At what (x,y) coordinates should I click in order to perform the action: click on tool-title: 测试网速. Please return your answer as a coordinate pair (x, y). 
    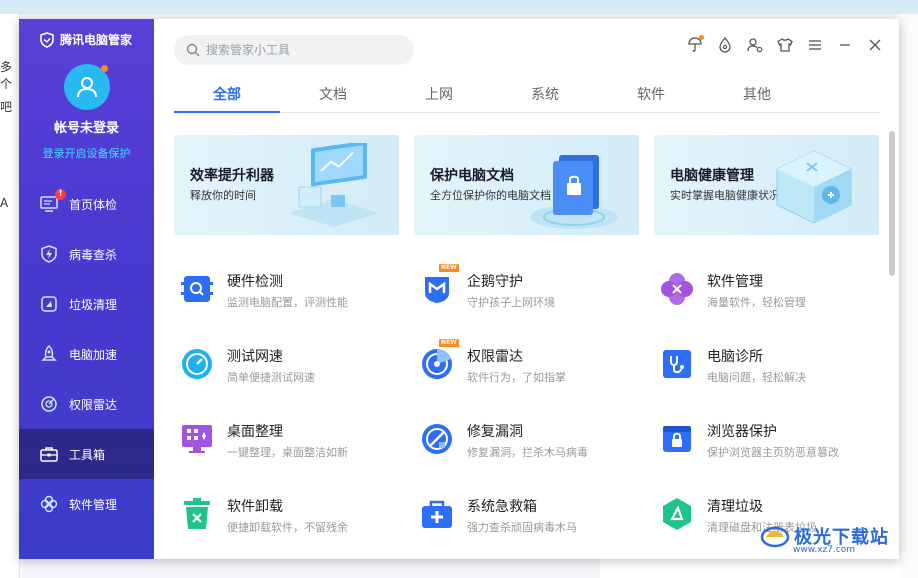
    Looking at the image, I should click on (255, 357).